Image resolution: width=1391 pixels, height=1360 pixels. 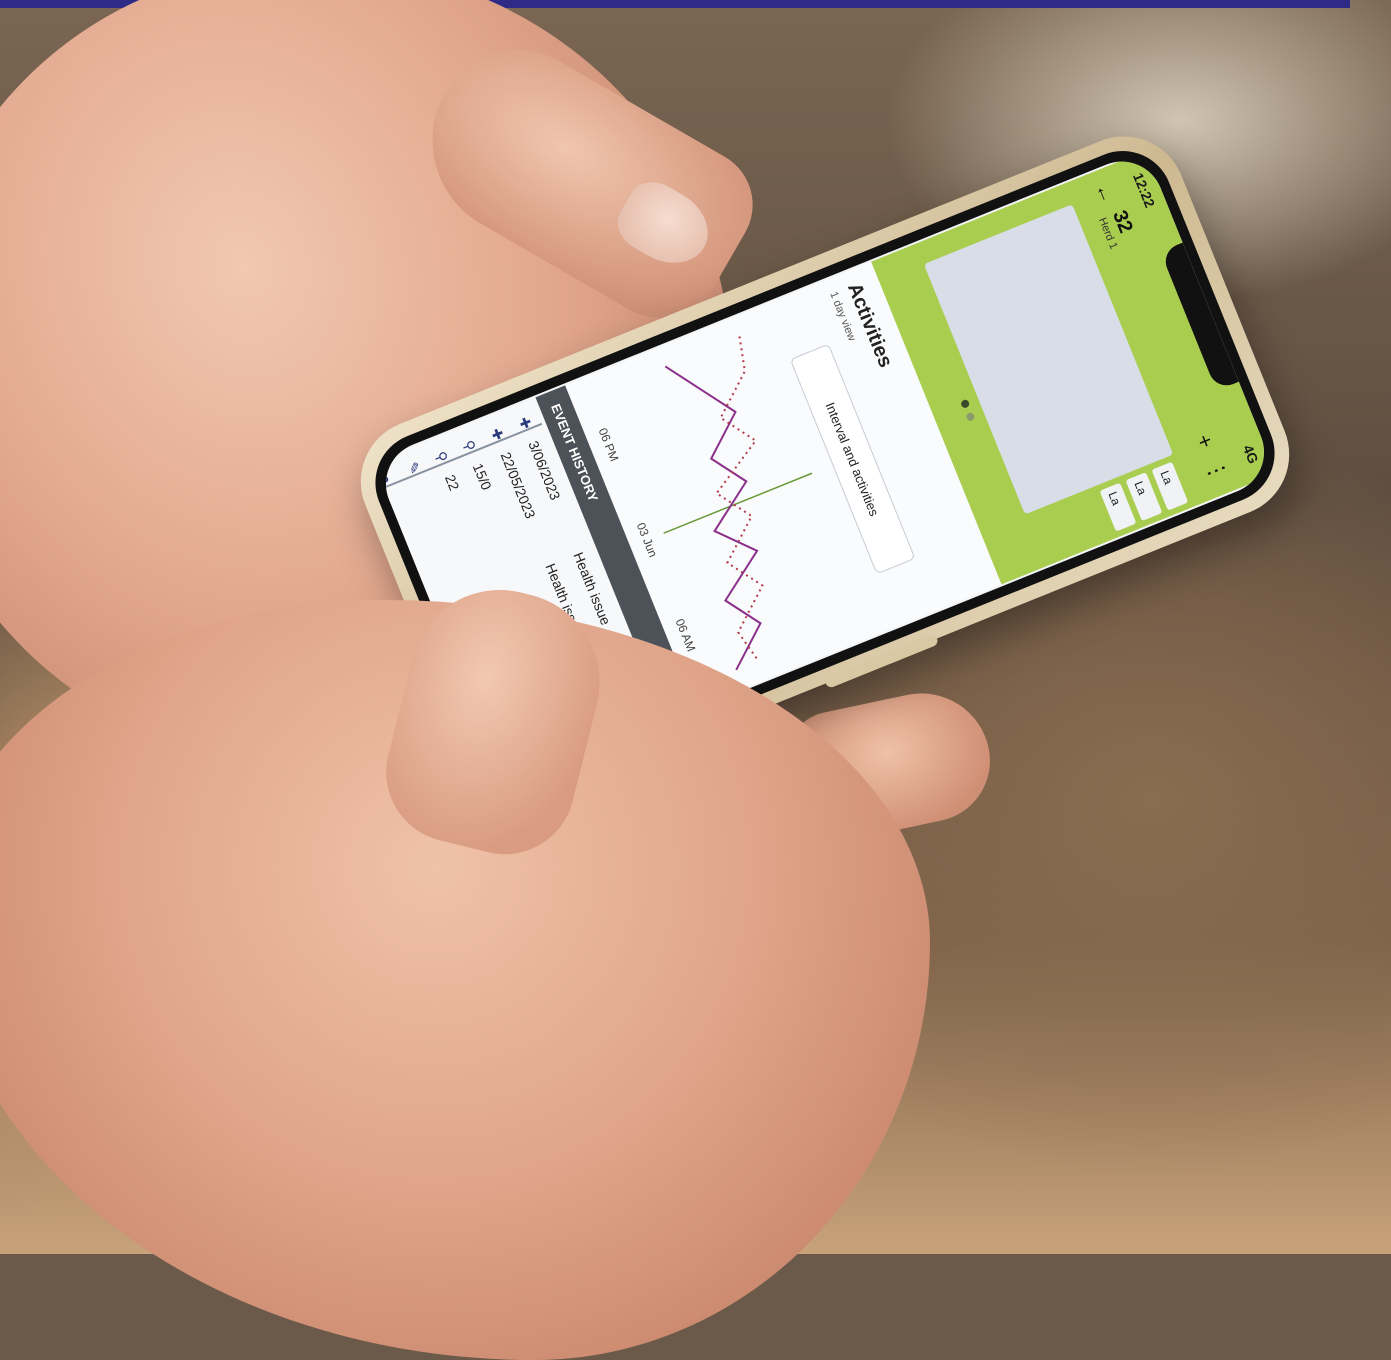 What do you see at coordinates (686, 635) in the screenshot?
I see `x-tick-label: 06 AM` at bounding box center [686, 635].